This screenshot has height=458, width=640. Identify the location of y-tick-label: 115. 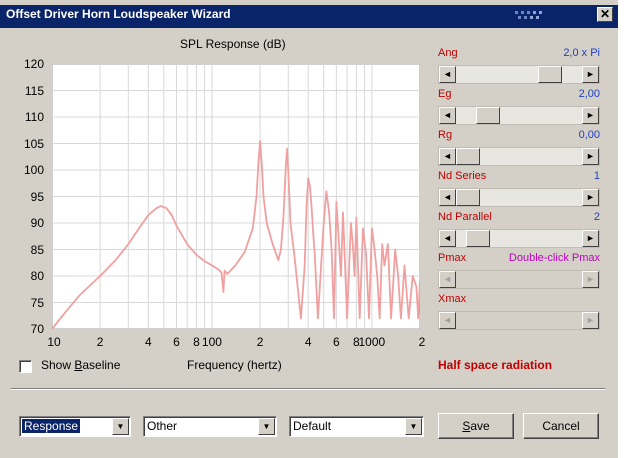
(34, 90).